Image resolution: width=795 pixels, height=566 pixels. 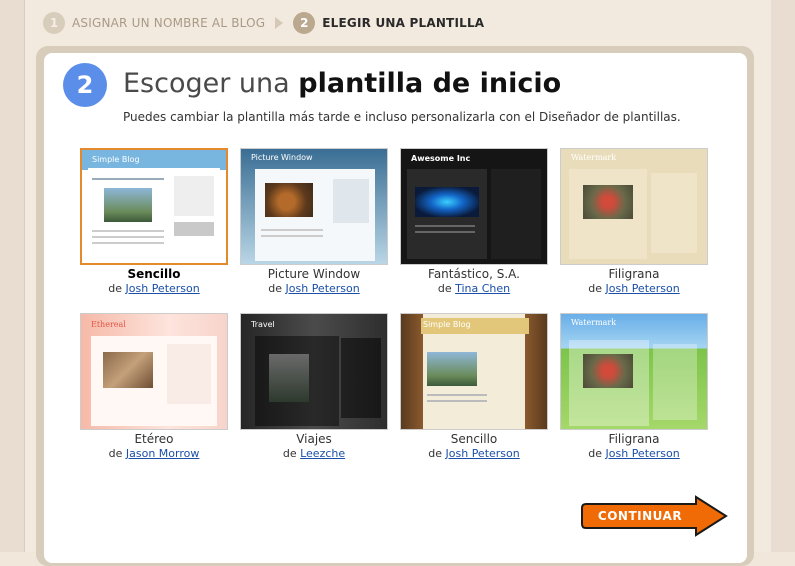 What do you see at coordinates (108, 324) in the screenshot?
I see `thumbnail-title: Ethereal` at bounding box center [108, 324].